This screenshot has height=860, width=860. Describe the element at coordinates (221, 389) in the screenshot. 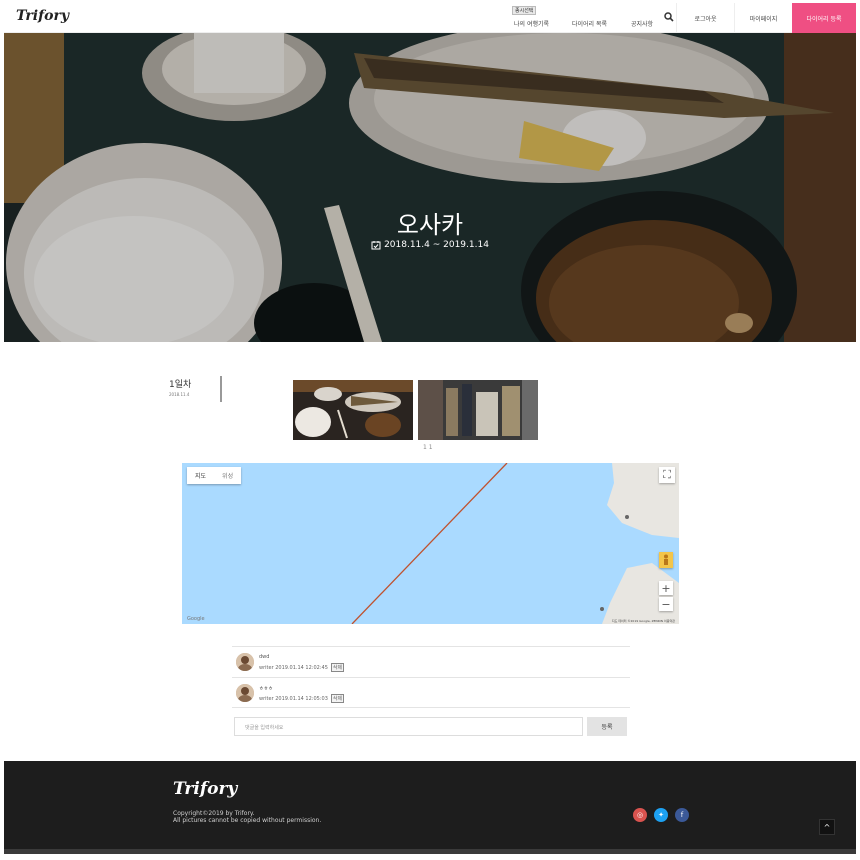

I see `day-divider` at that location.